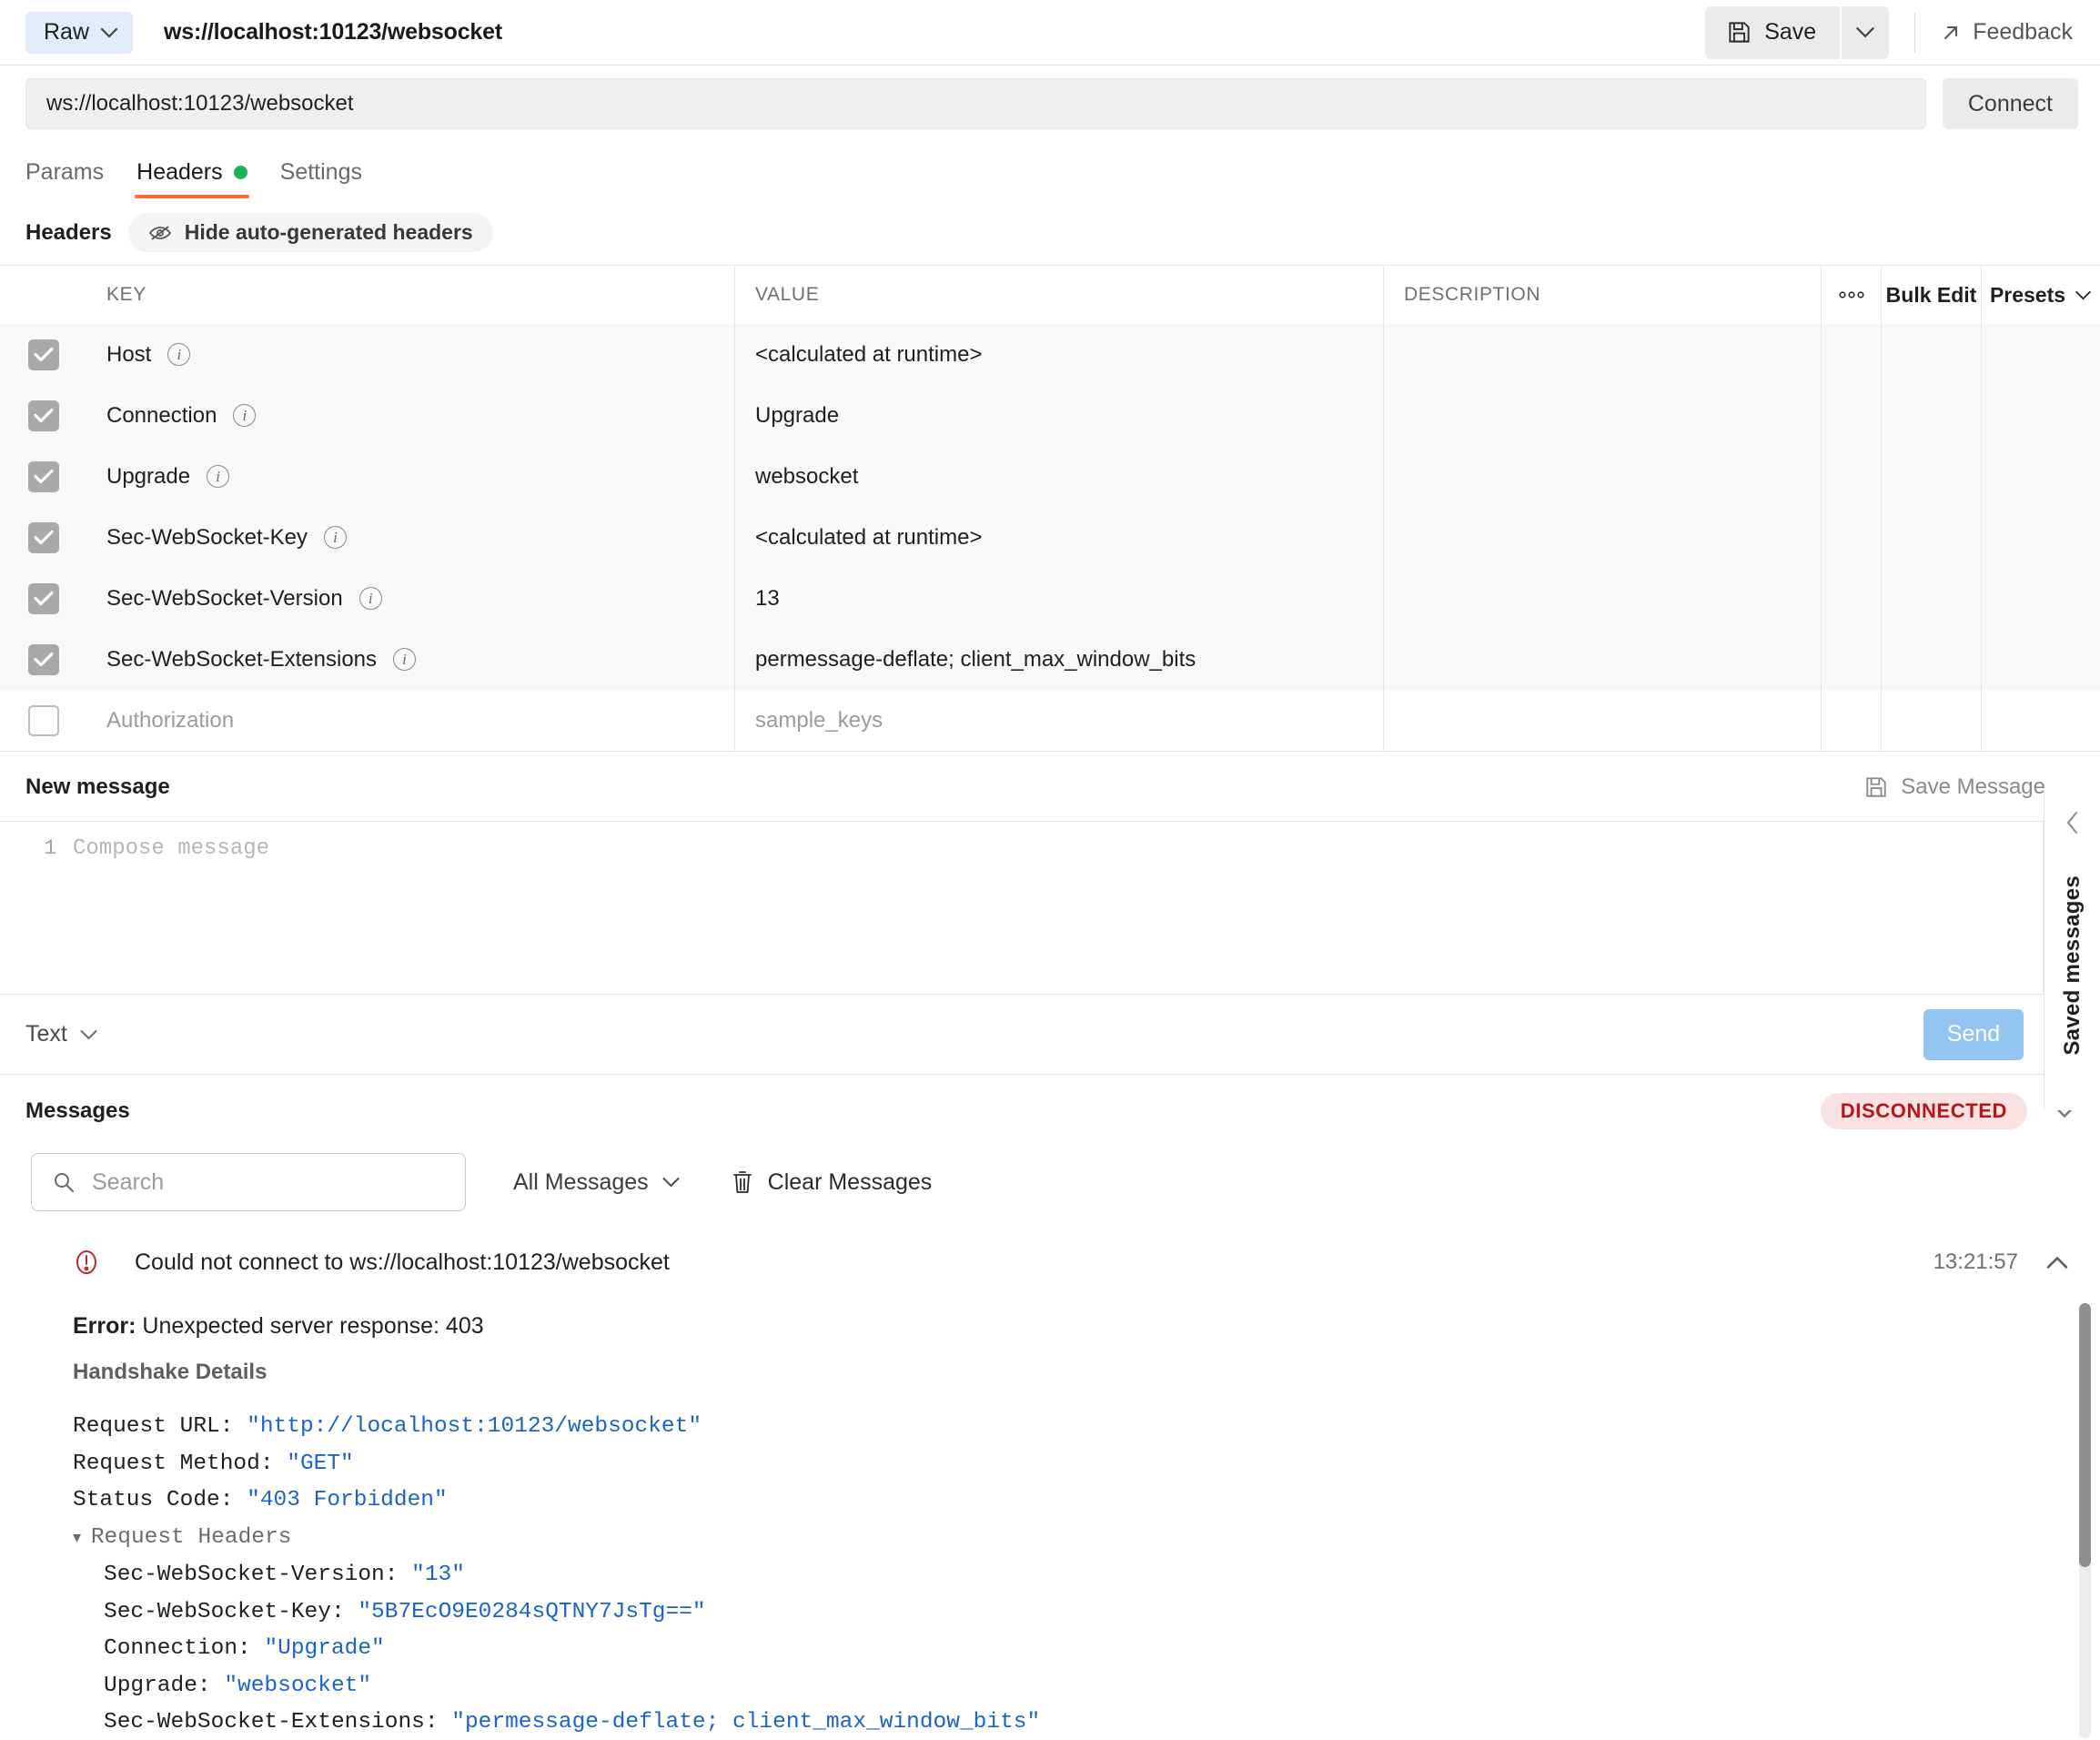 This screenshot has width=2100, height=1740. I want to click on header-row-spacer-presets, so click(2041, 415).